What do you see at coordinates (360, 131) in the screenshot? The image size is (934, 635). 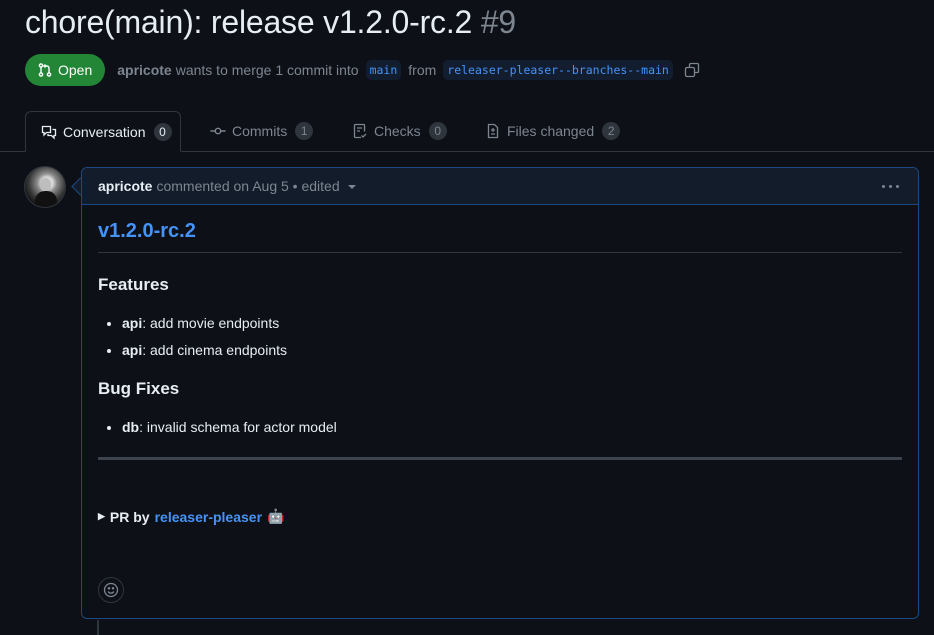 I see `checklist-icon` at bounding box center [360, 131].